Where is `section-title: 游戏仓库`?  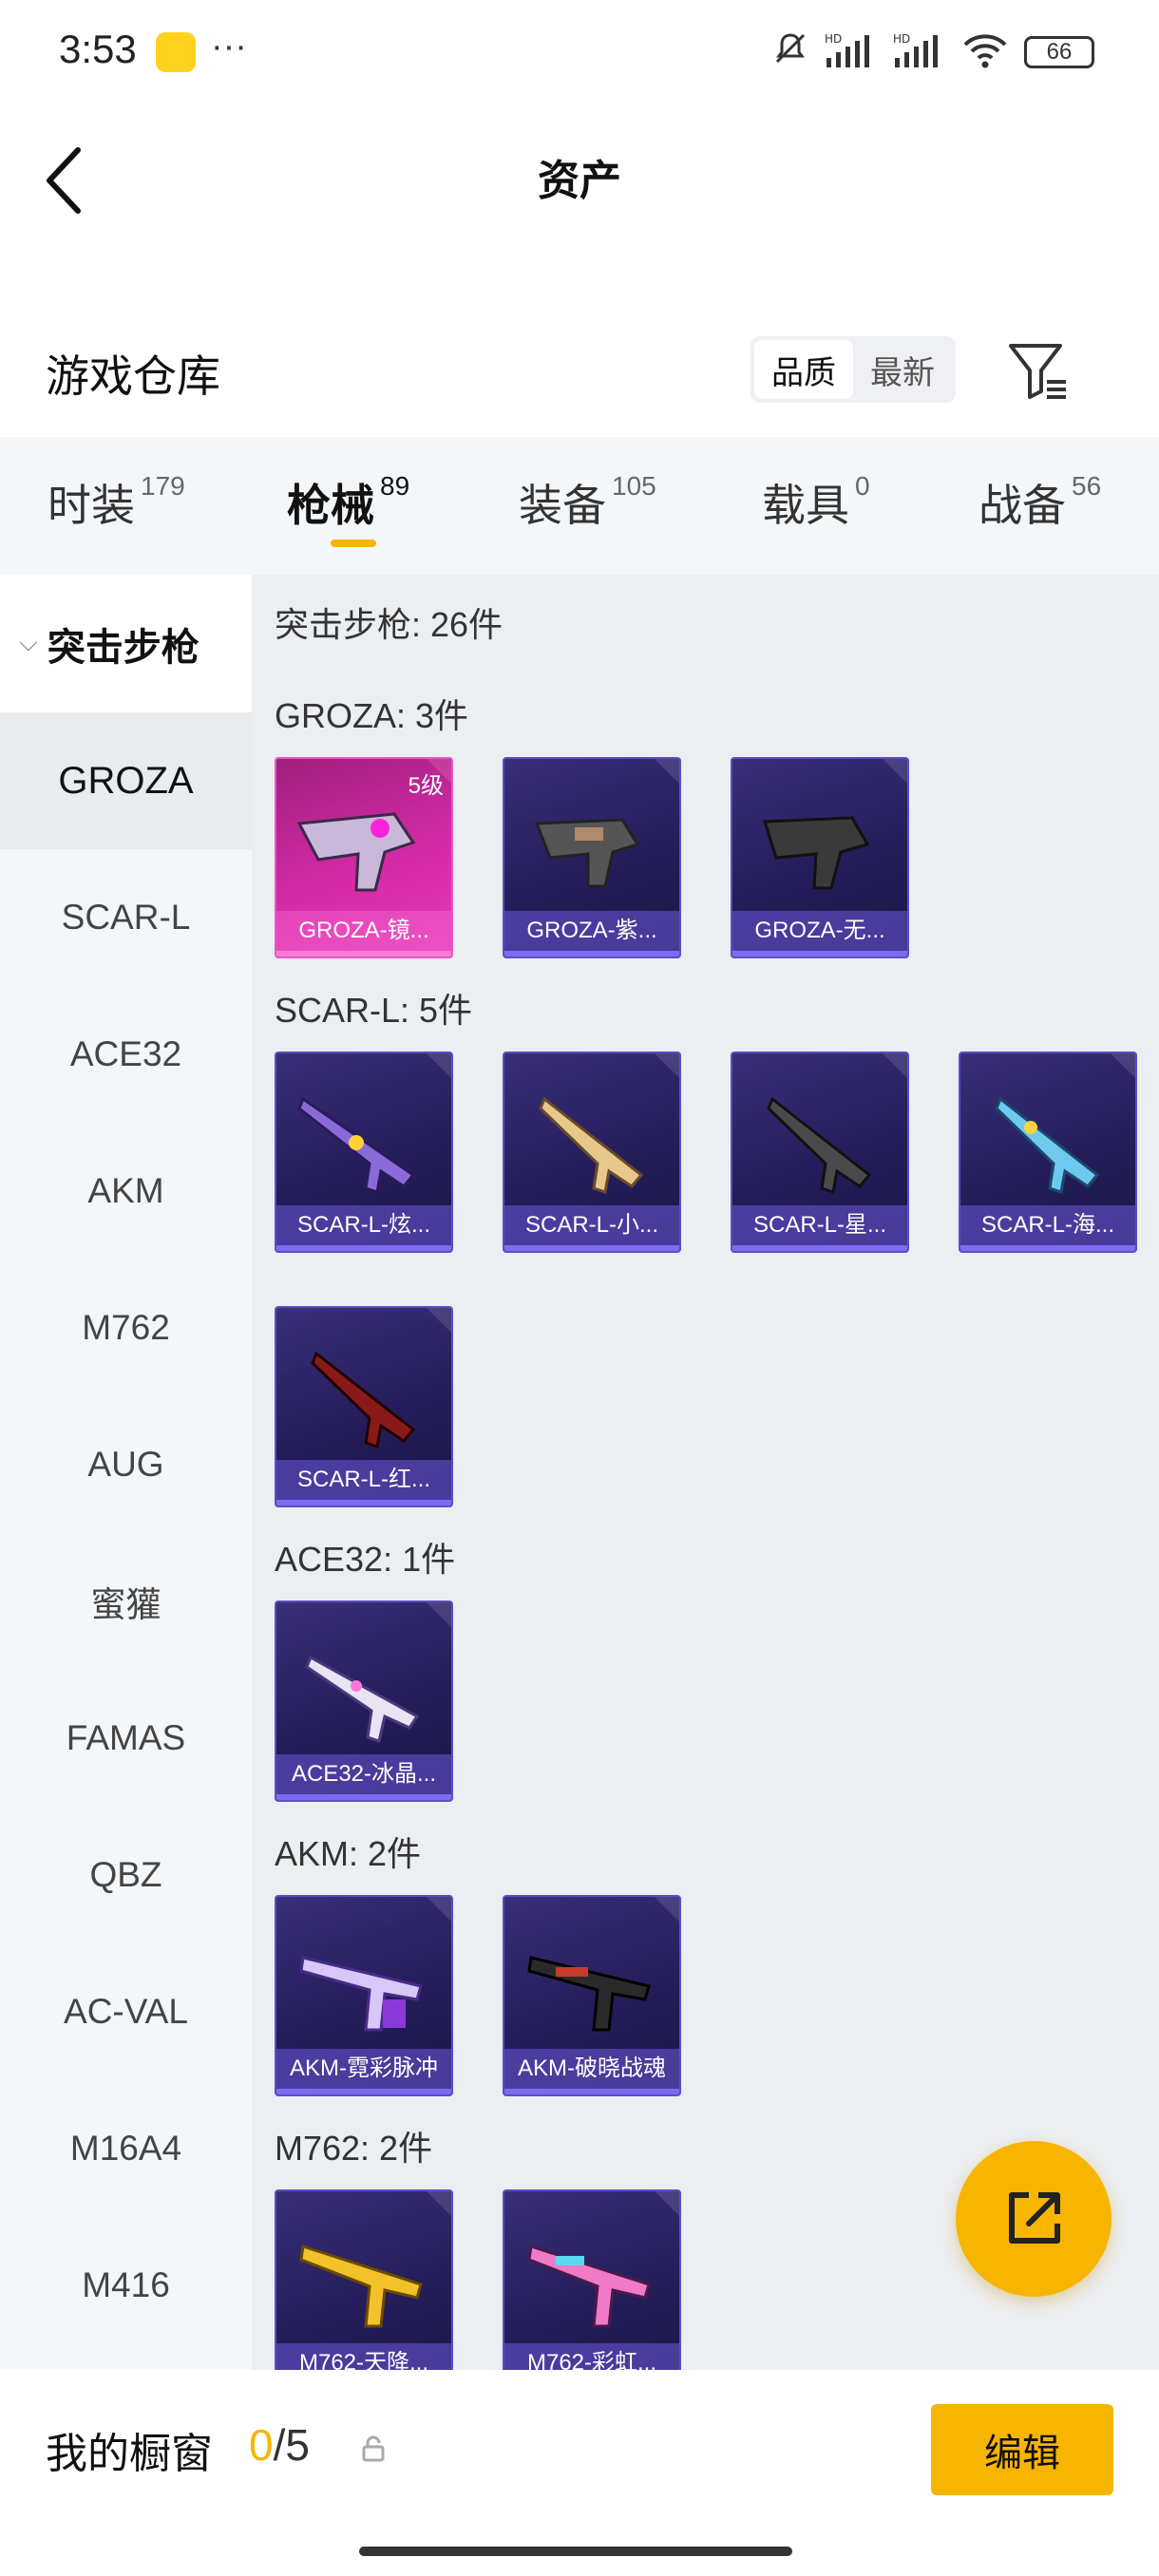
section-title: 游戏仓库 is located at coordinates (133, 376).